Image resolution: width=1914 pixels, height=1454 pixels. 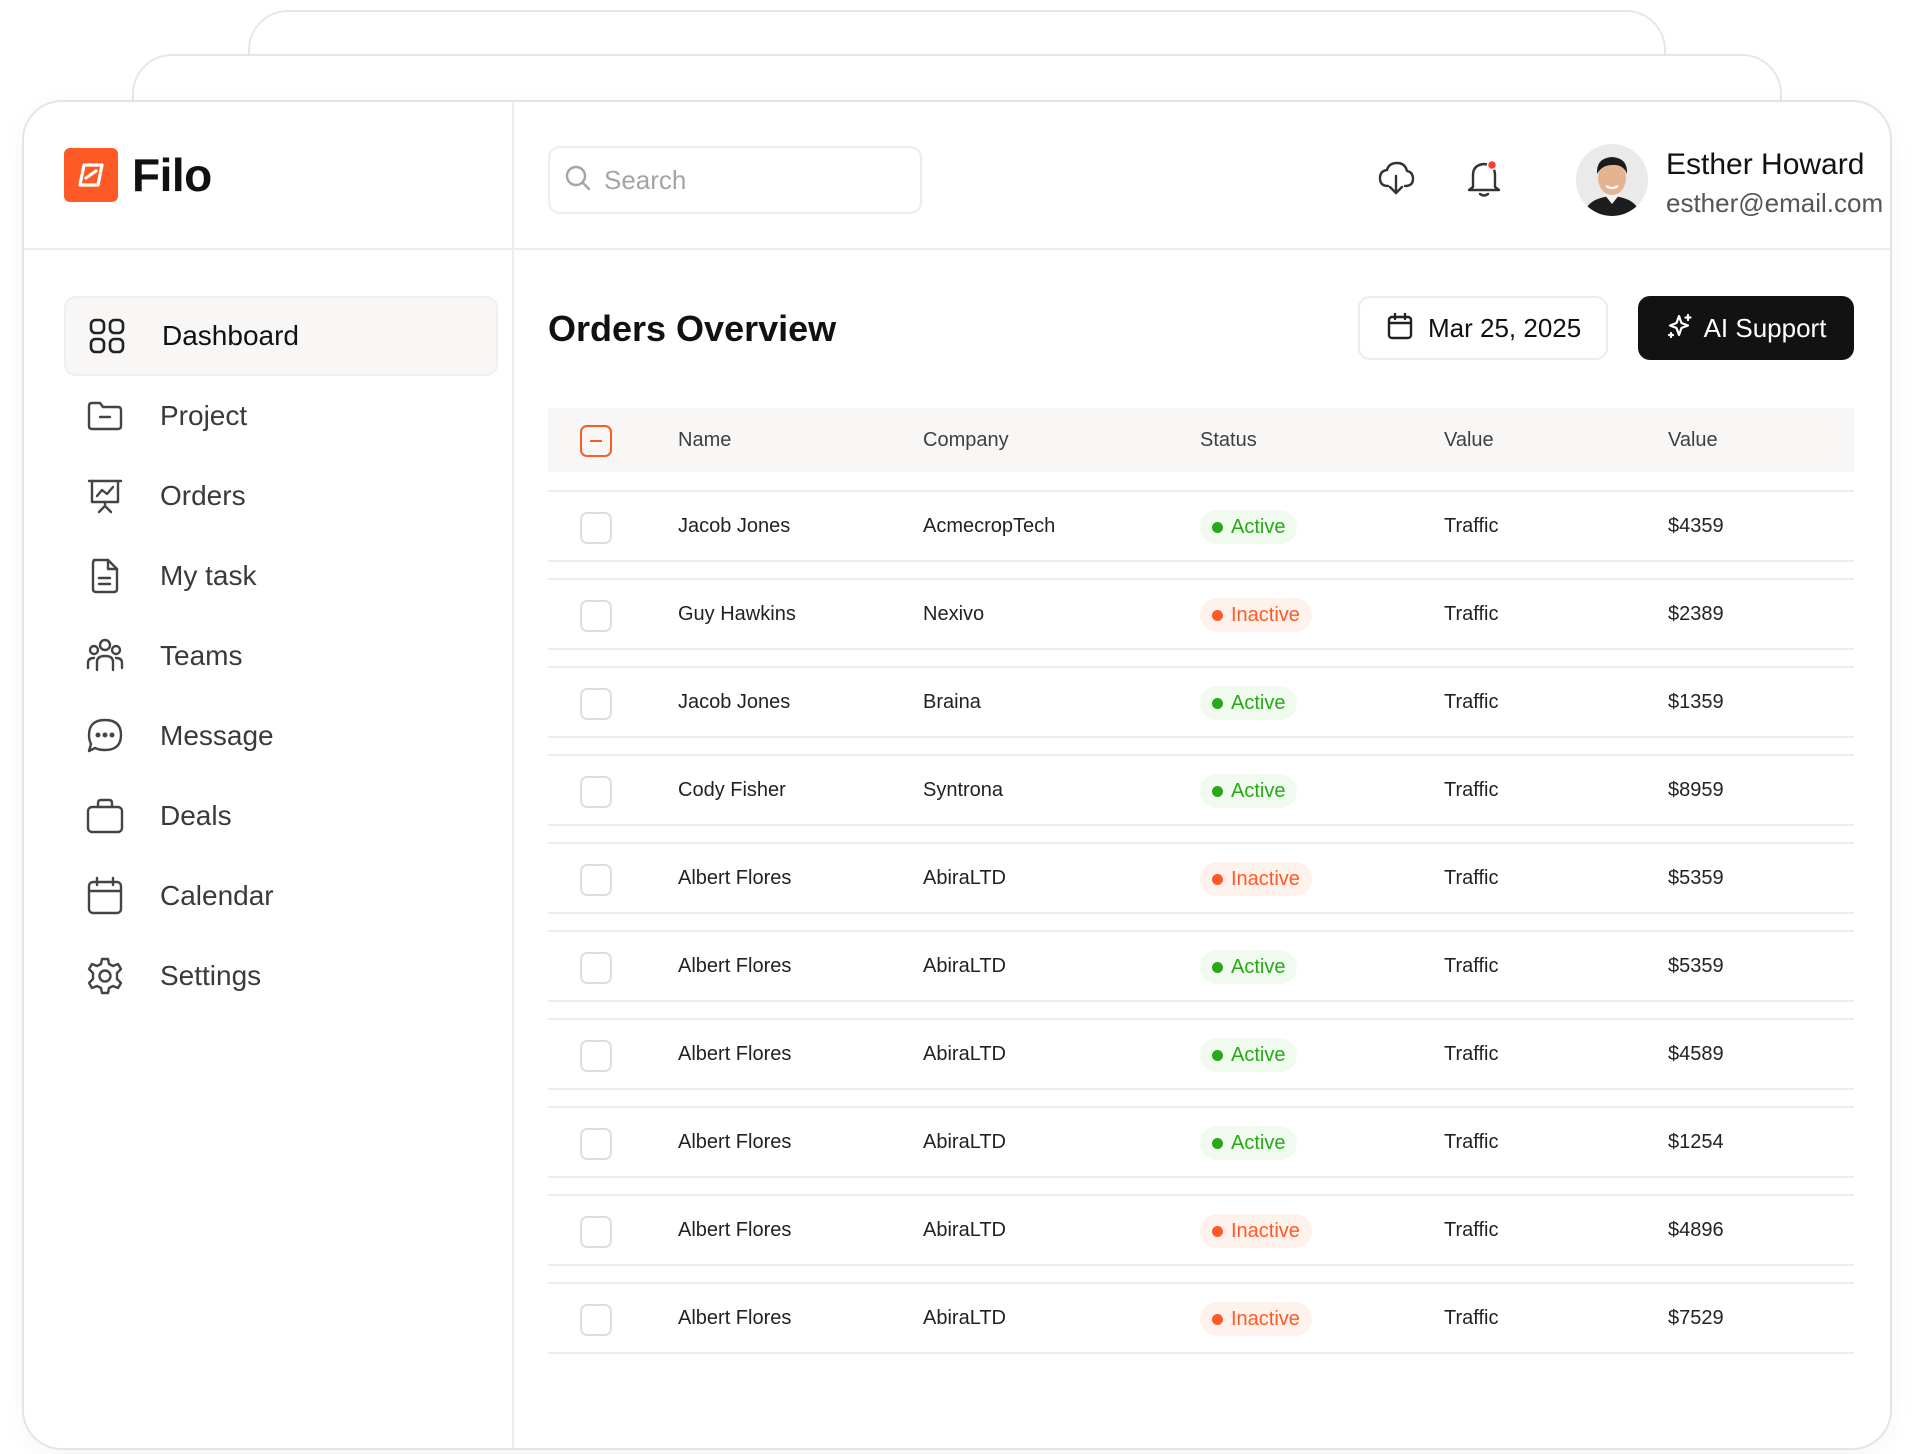 I want to click on document-icon, so click(x=105, y=576).